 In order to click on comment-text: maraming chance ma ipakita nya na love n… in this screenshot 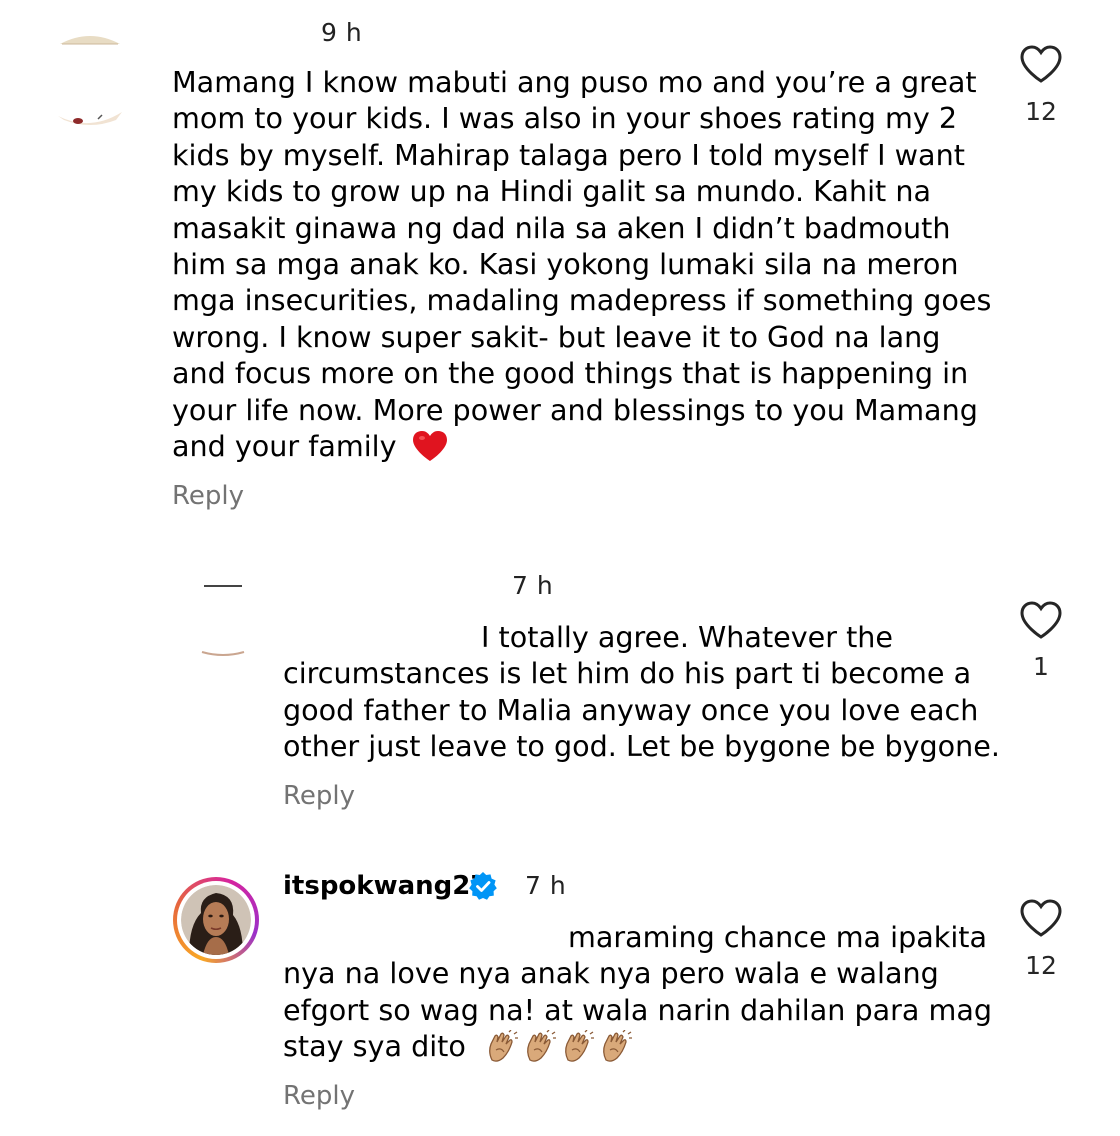, I will do `click(637, 996)`.